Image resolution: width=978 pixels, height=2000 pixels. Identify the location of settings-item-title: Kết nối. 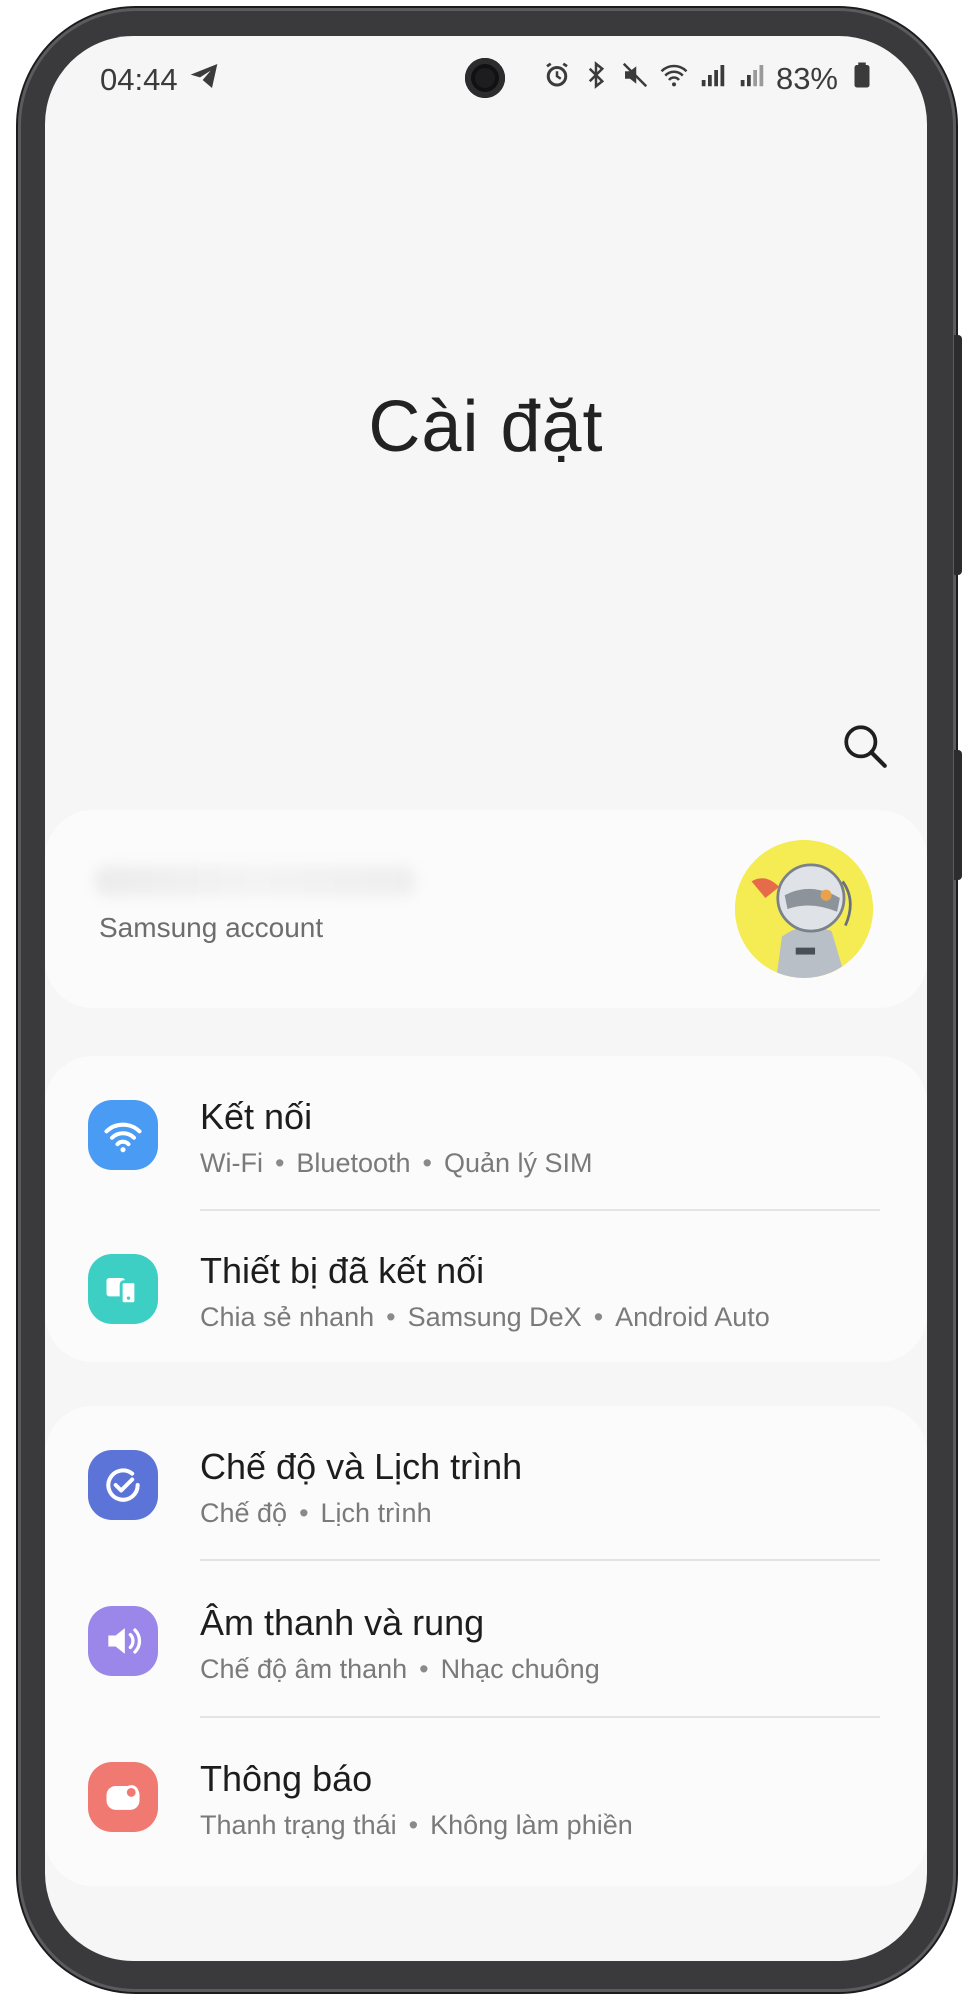
(256, 1116).